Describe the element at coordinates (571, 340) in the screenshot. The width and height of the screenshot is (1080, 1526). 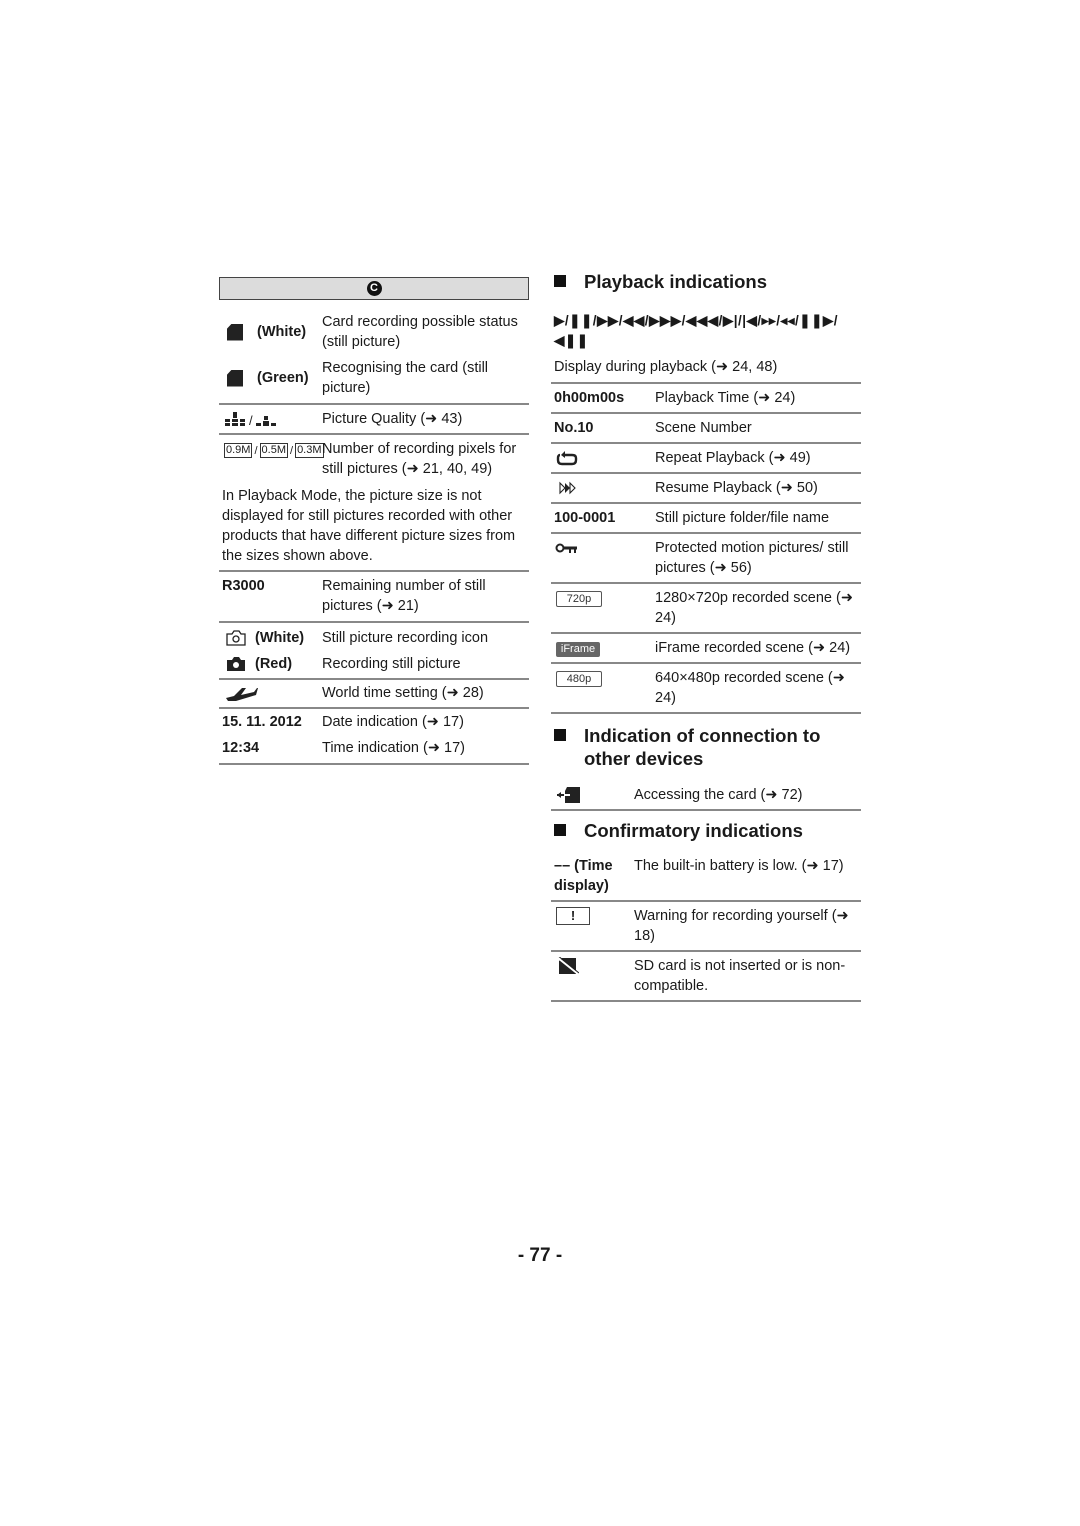
I see `playback-controls-icons: ◀❚❚` at that location.